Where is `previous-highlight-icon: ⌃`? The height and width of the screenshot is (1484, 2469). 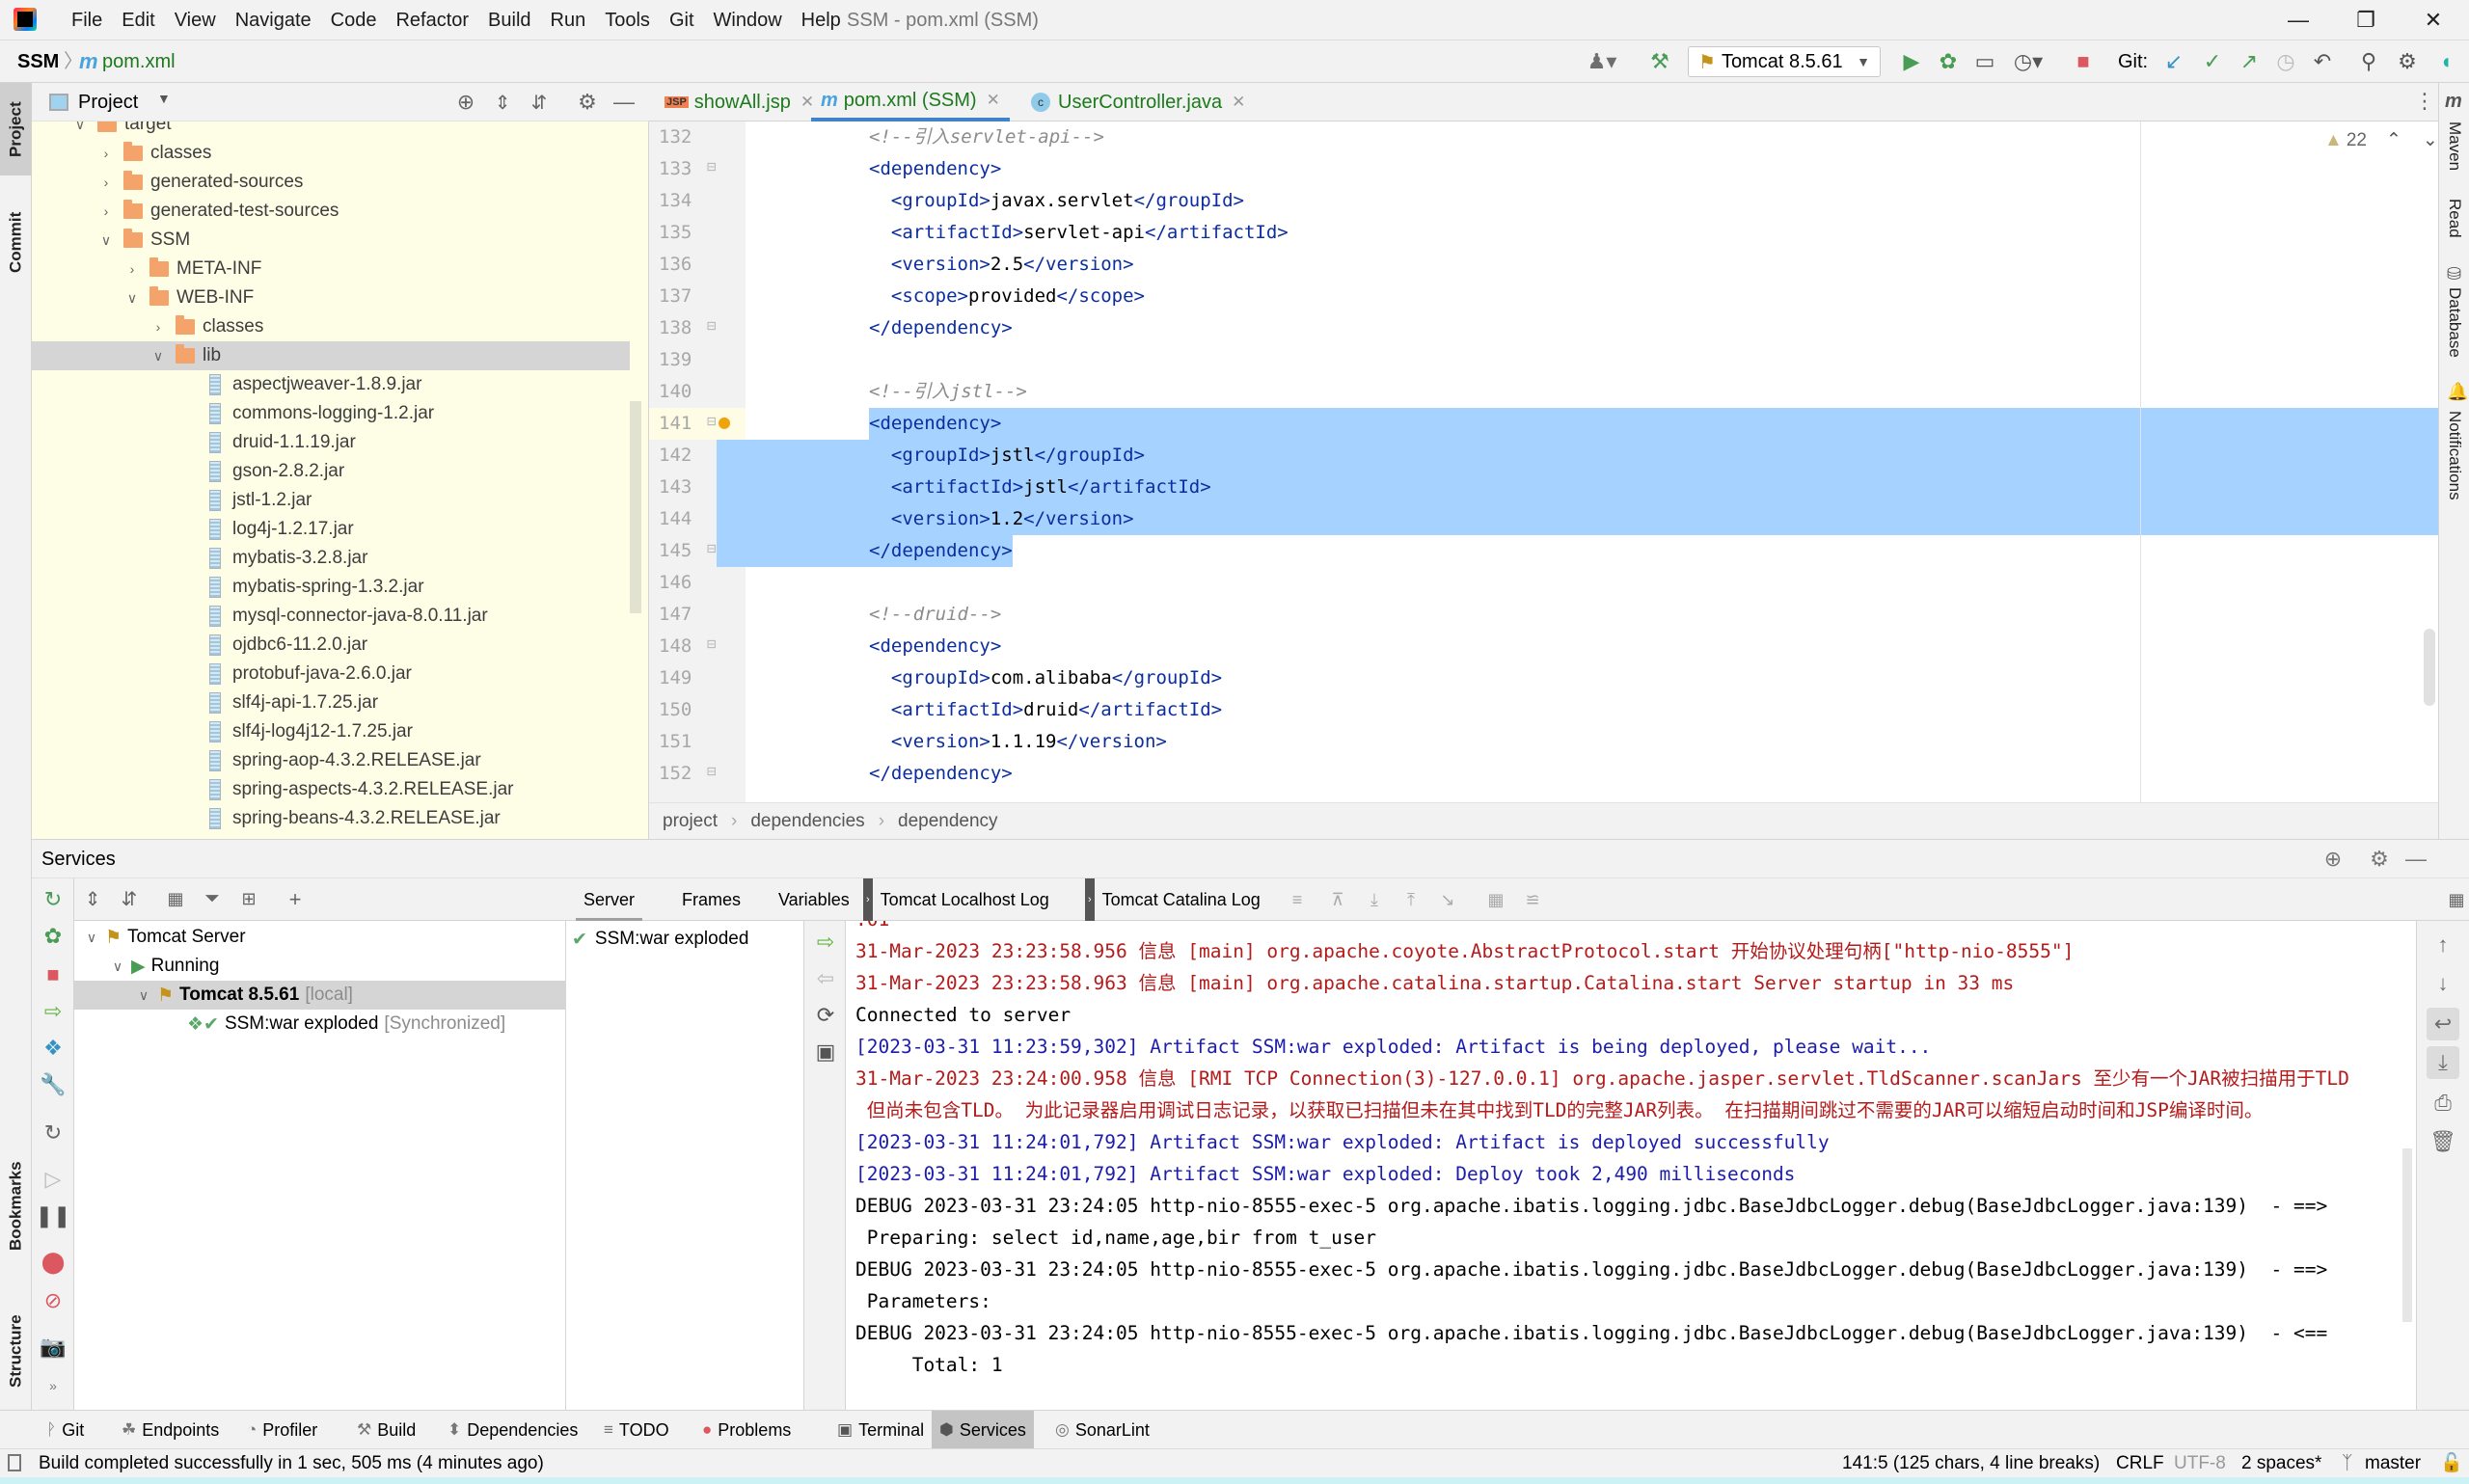
previous-highlight-icon: ⌃ is located at coordinates (2393, 140).